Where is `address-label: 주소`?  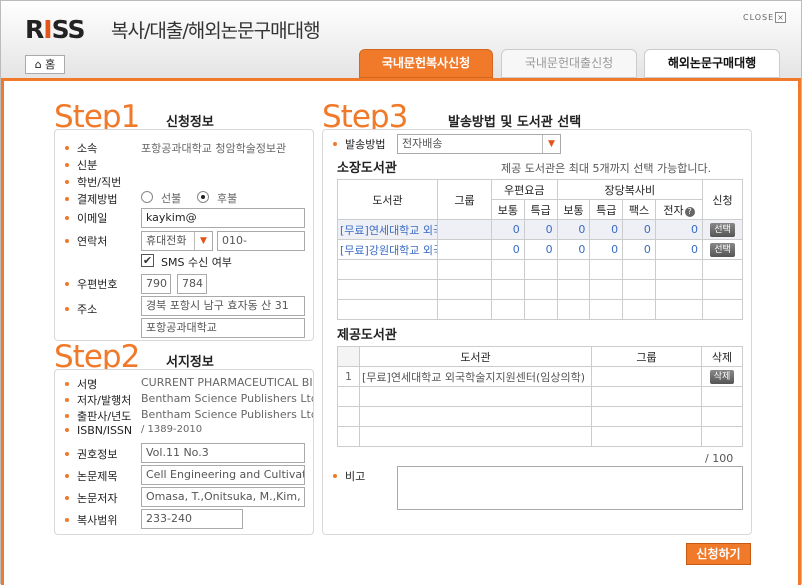
address-label: 주소 is located at coordinates (81, 309).